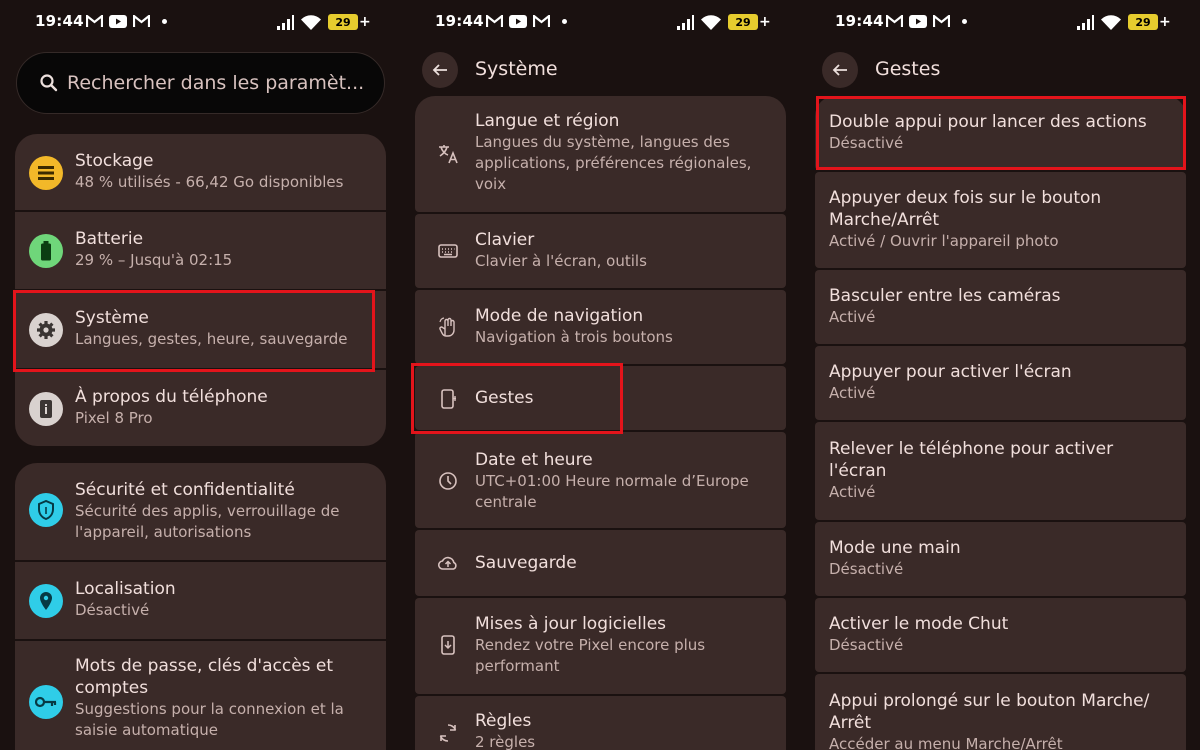 This screenshot has height=750, width=1200. I want to click on settings-item-location: Localisation Désactivé, so click(200, 601).